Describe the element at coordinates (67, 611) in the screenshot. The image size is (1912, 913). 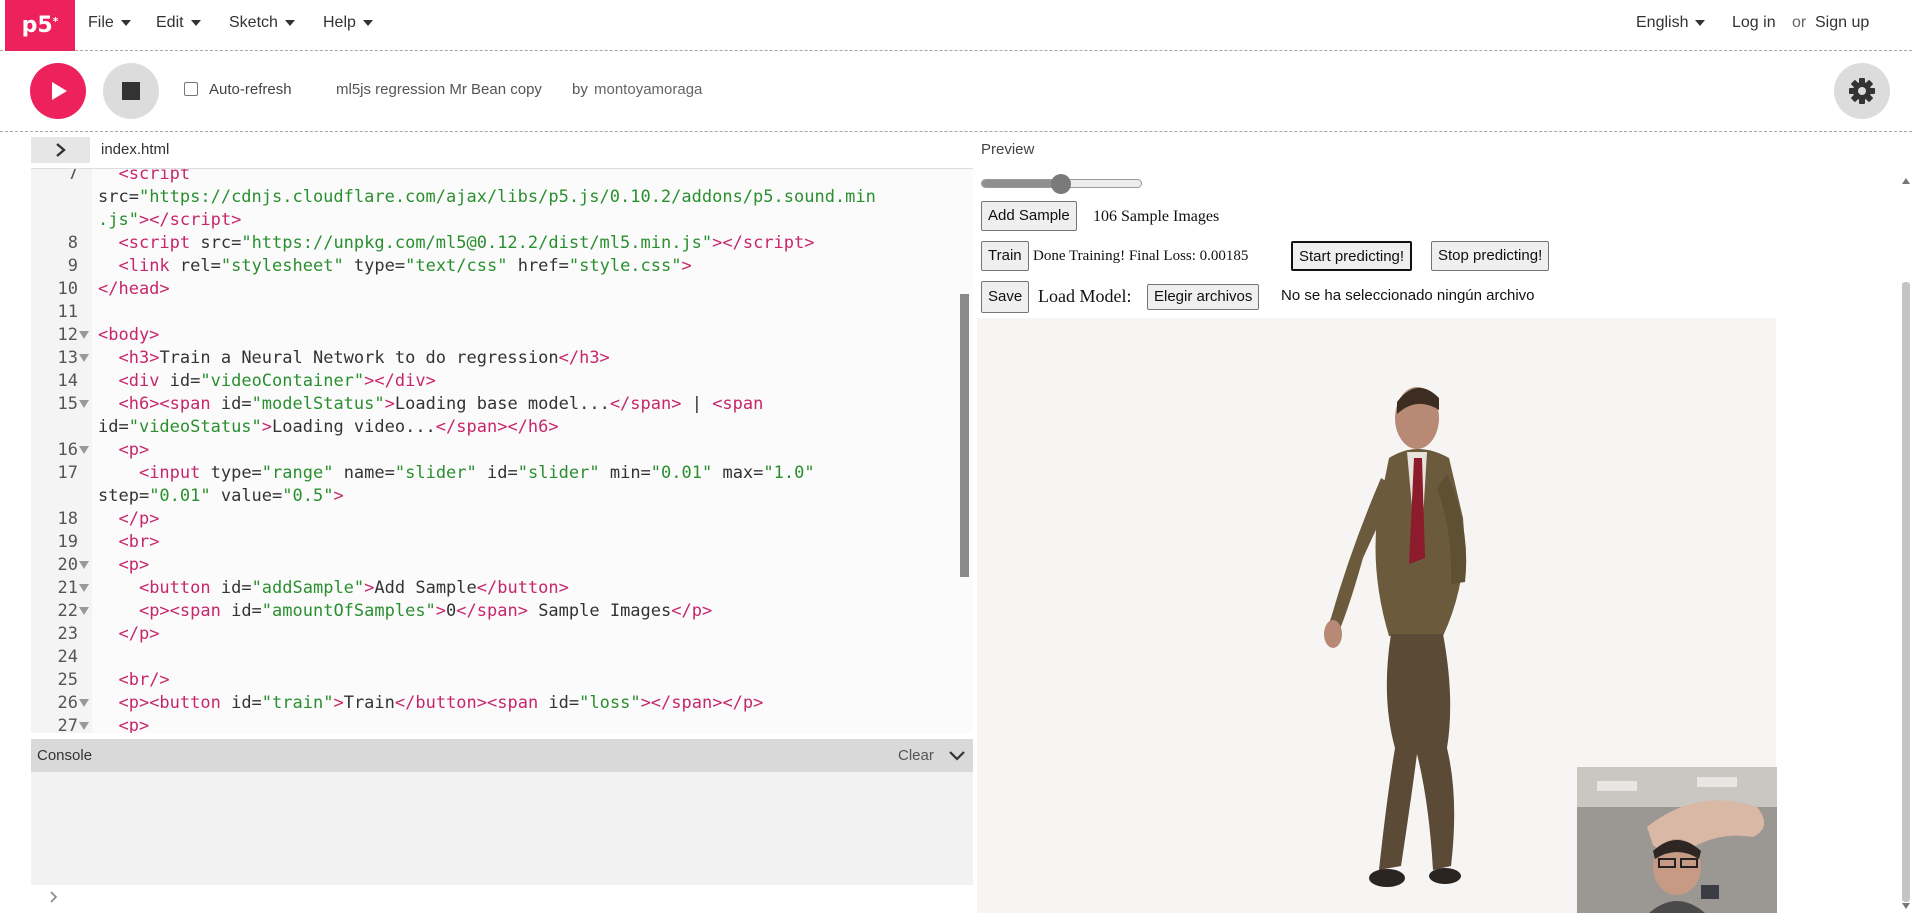
I see `line-number: 22` at that location.